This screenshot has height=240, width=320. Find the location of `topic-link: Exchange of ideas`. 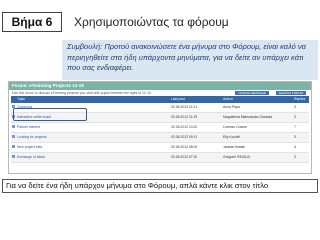

topic-link: Exchange of ideas is located at coordinates (82, 157).